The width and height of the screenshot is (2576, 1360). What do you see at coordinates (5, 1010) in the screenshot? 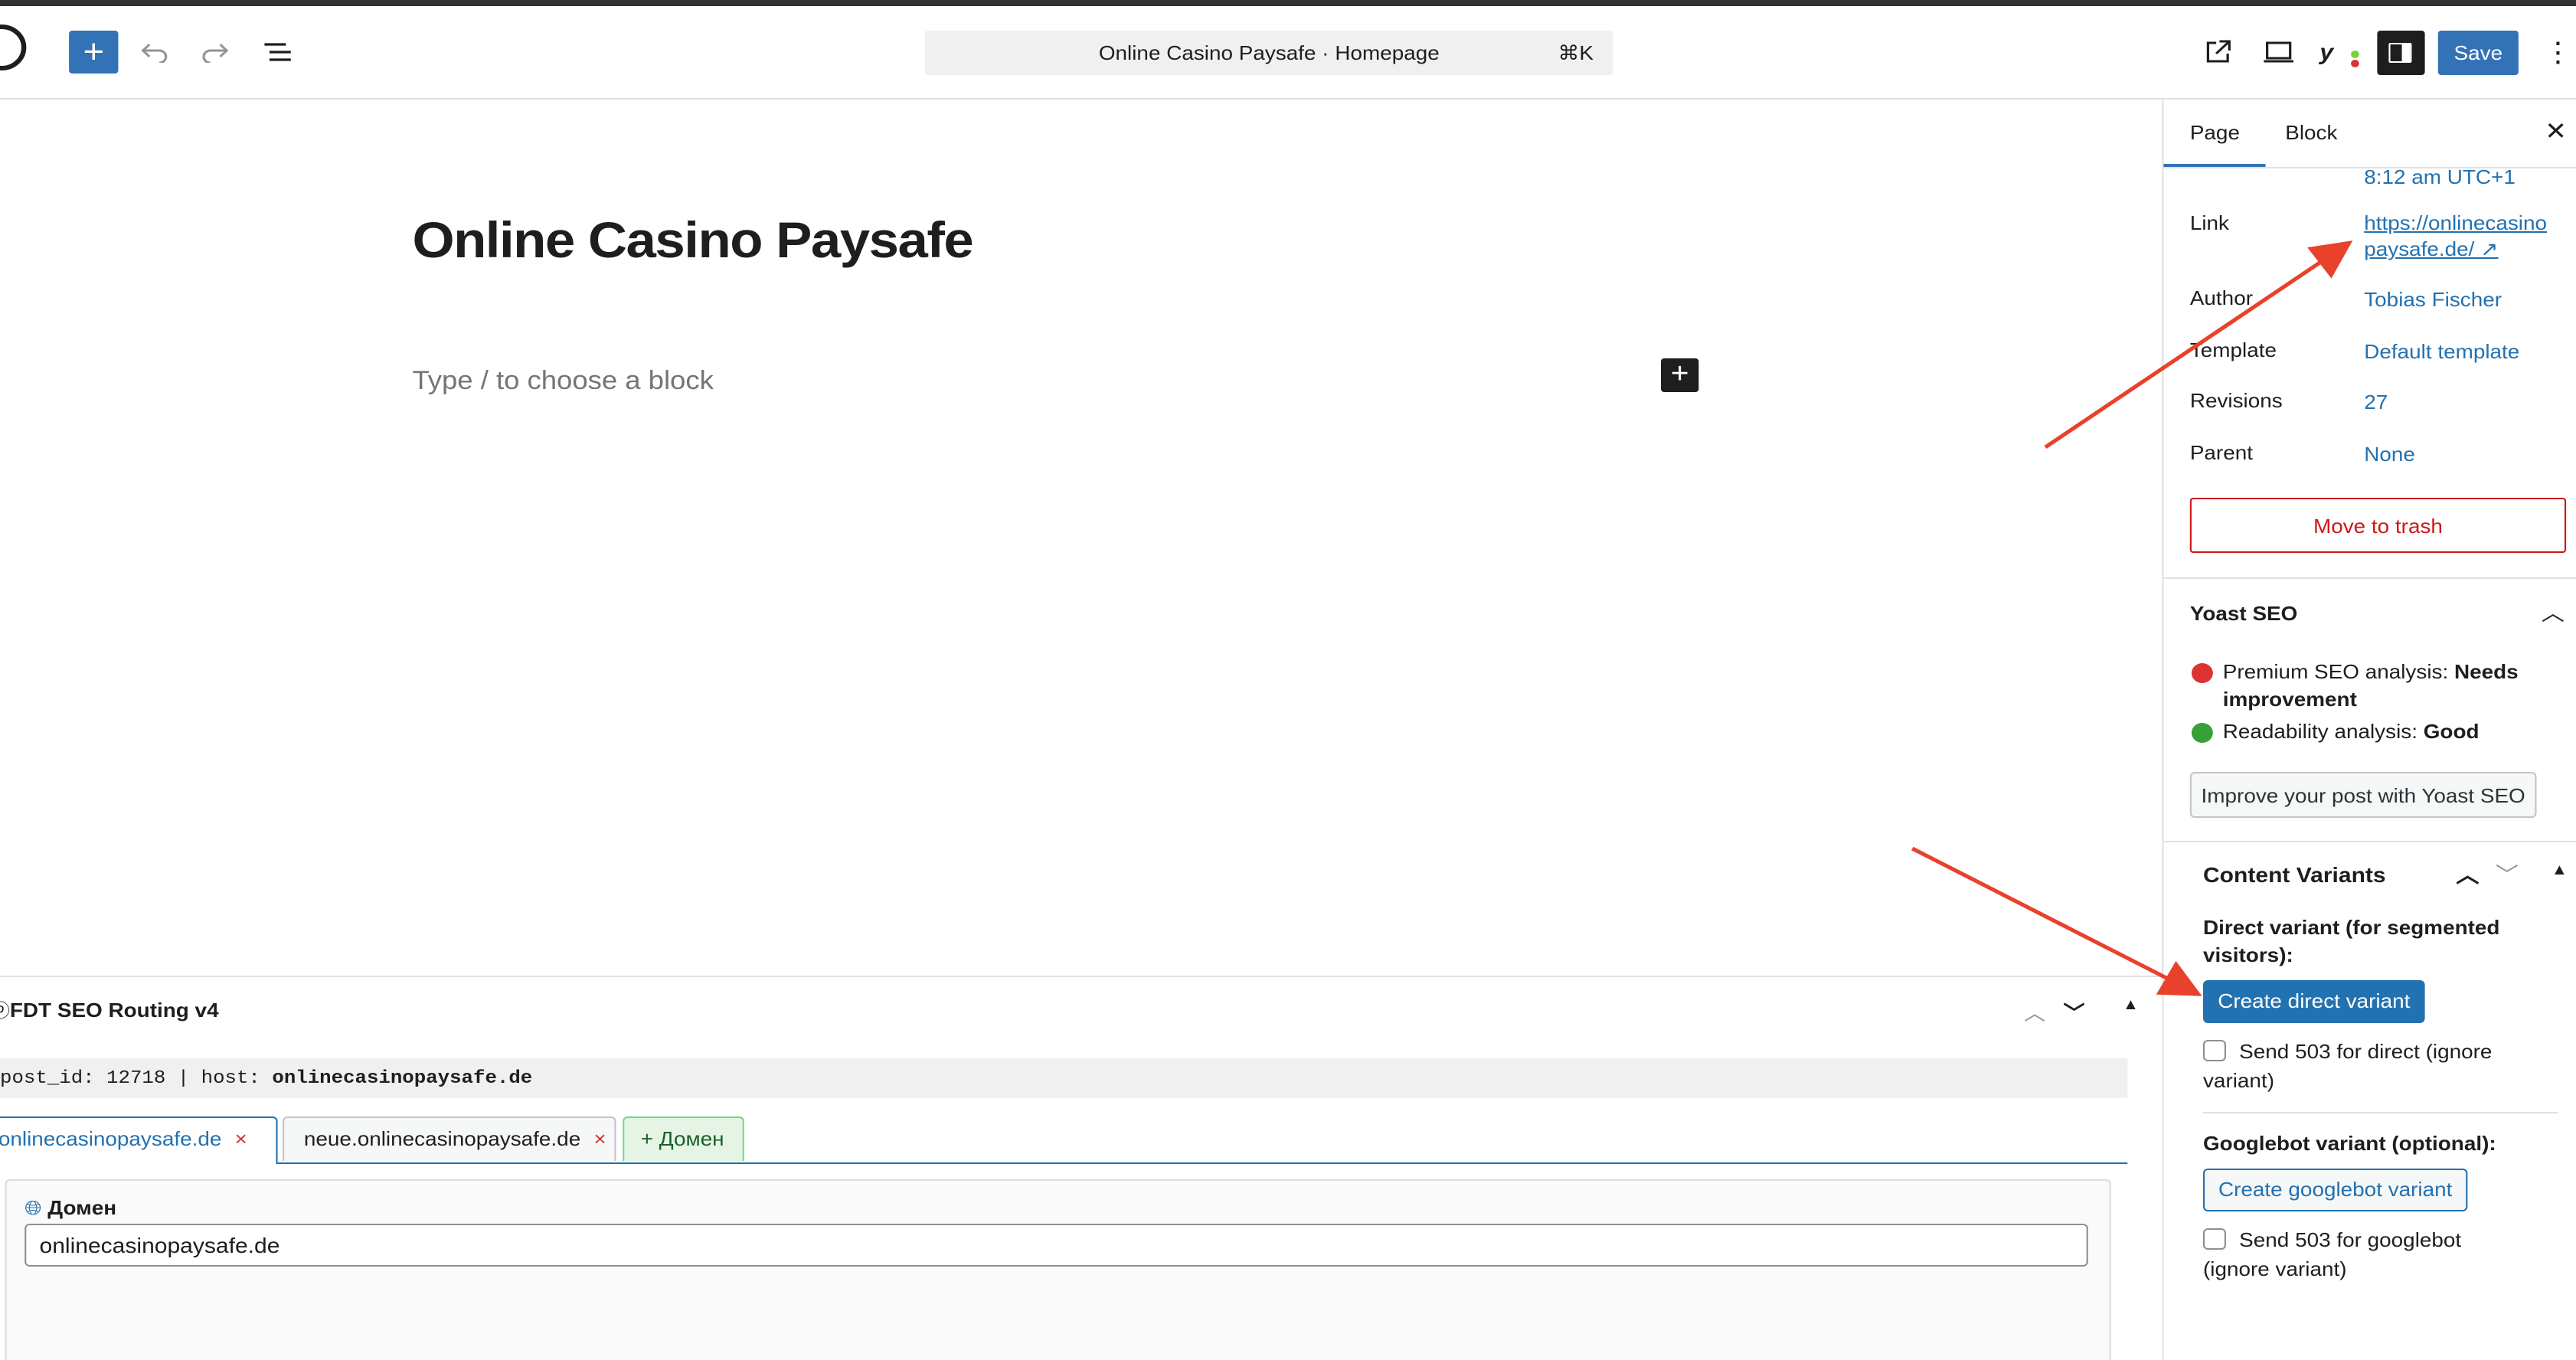
I see `plugin-icon: ⓟ` at bounding box center [5, 1010].